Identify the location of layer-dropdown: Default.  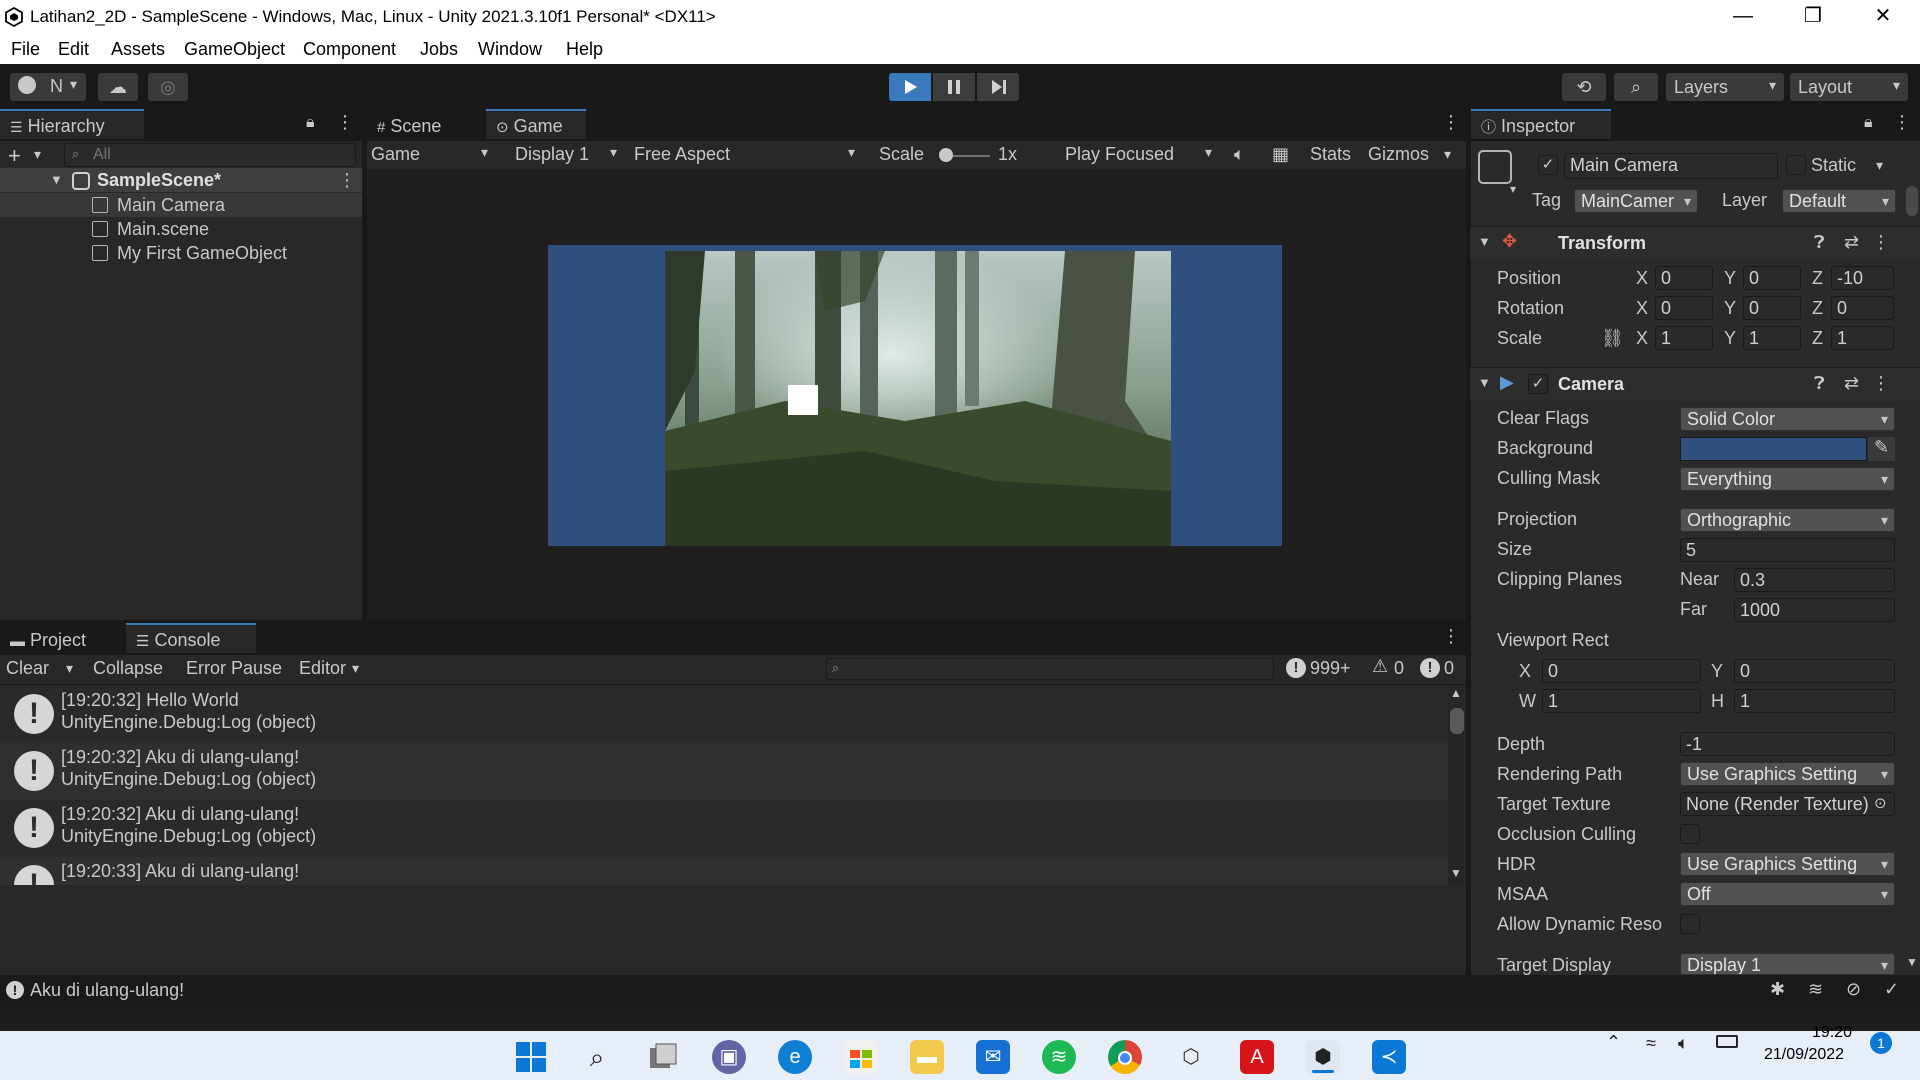
(1839, 201).